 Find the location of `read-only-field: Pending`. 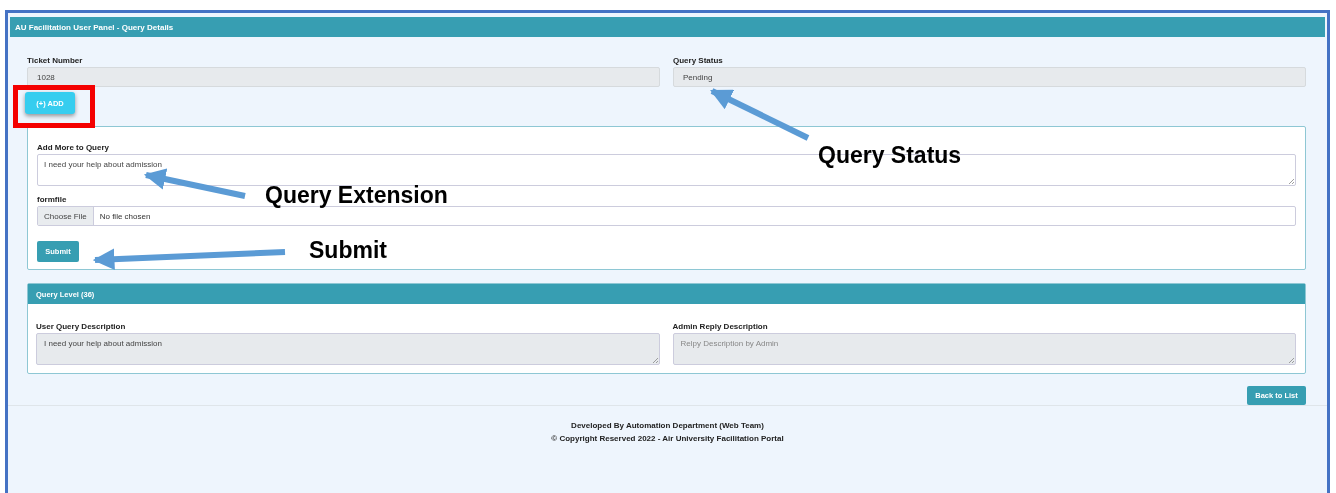

read-only-field: Pending is located at coordinates (989, 77).